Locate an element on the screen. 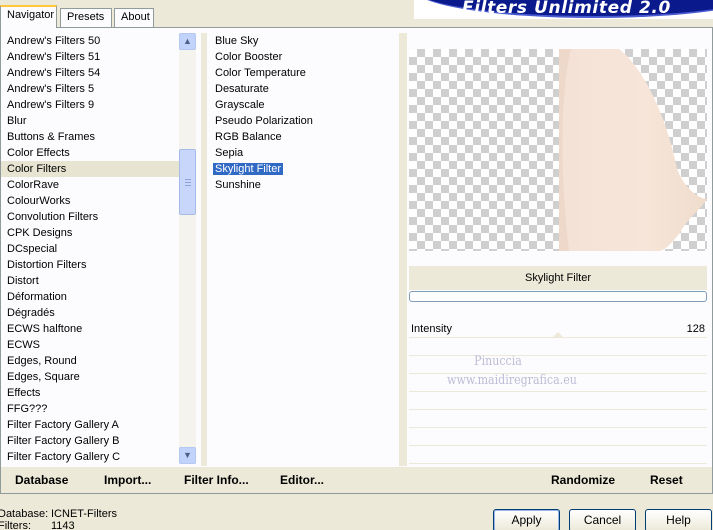  filters-count-value: 1143 is located at coordinates (63, 525).